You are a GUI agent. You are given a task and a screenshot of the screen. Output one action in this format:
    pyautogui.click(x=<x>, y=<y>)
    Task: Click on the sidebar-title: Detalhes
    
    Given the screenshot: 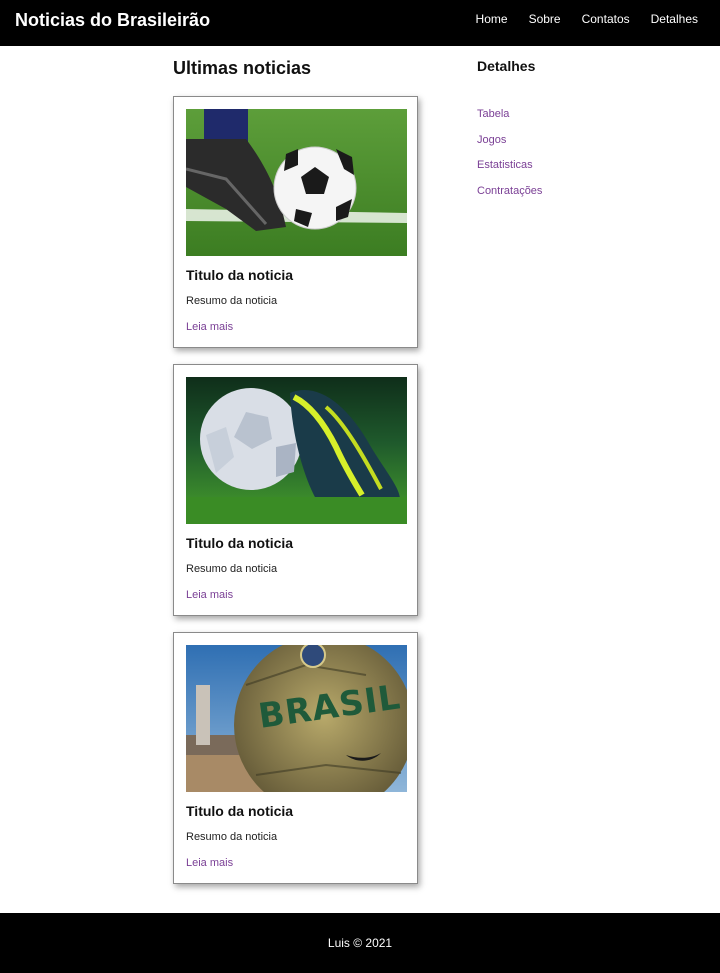 What is the action you would take?
    pyautogui.click(x=506, y=66)
    